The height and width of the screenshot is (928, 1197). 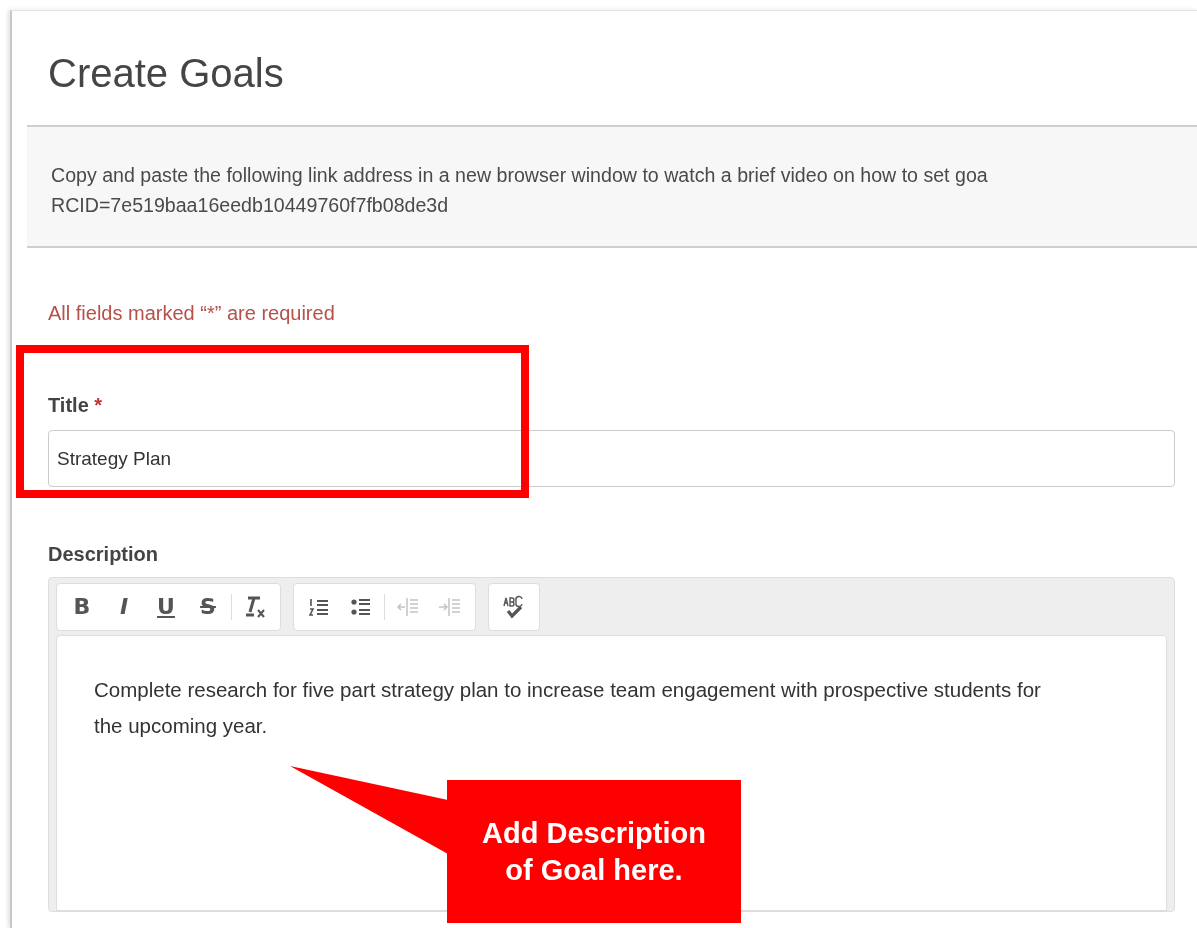 What do you see at coordinates (166, 607) in the screenshot?
I see `underline-button: U` at bounding box center [166, 607].